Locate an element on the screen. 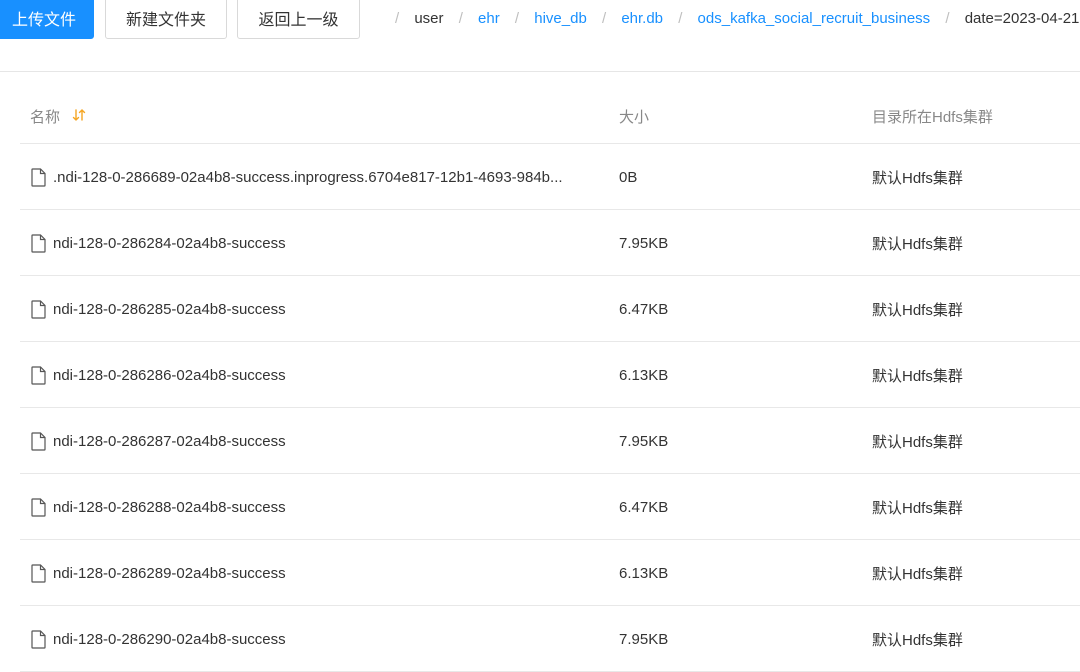  file-name-cell: ndi-128-0-286288-02a4b8-success is located at coordinates (317, 507).